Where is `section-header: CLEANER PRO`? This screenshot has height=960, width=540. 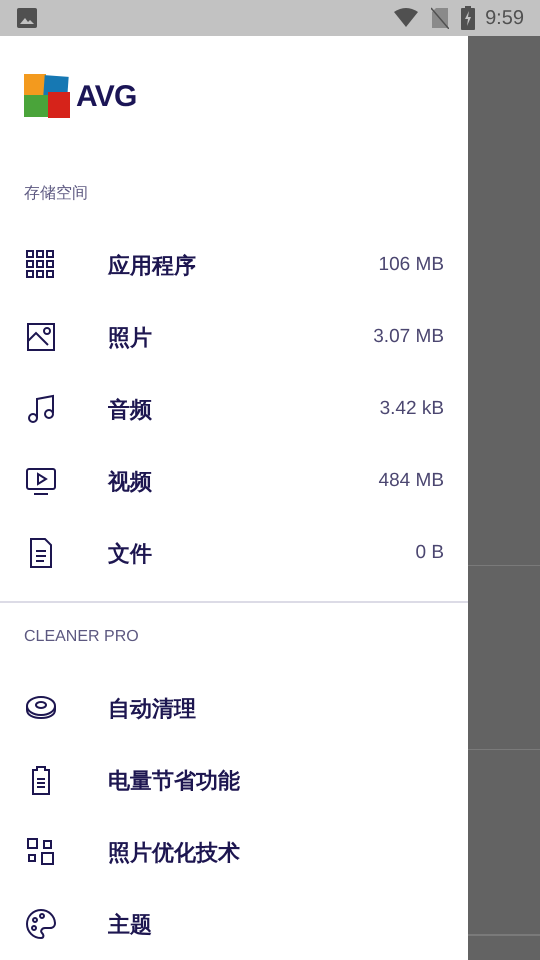
section-header: CLEANER PRO is located at coordinates (81, 637).